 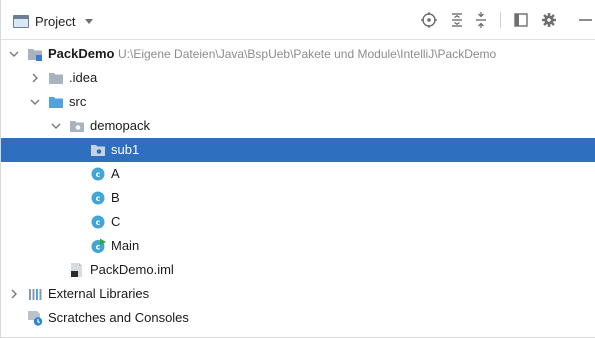 What do you see at coordinates (298, 294) in the screenshot?
I see `tree-item-external-libraries: External Libraries` at bounding box center [298, 294].